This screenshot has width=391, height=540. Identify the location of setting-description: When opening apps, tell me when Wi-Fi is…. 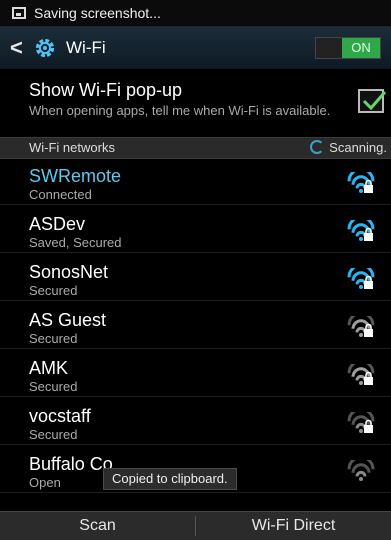
(180, 110).